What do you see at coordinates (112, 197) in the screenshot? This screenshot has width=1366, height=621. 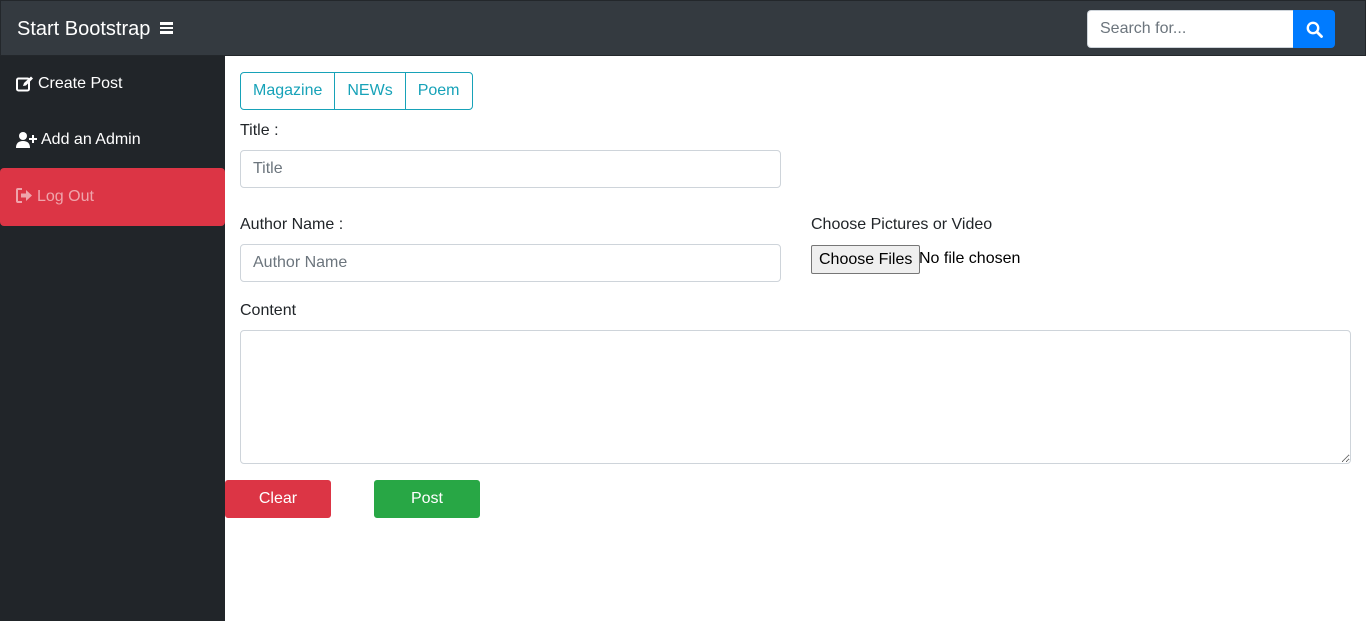 I see `sidebar-item-log-out: Log Out` at bounding box center [112, 197].